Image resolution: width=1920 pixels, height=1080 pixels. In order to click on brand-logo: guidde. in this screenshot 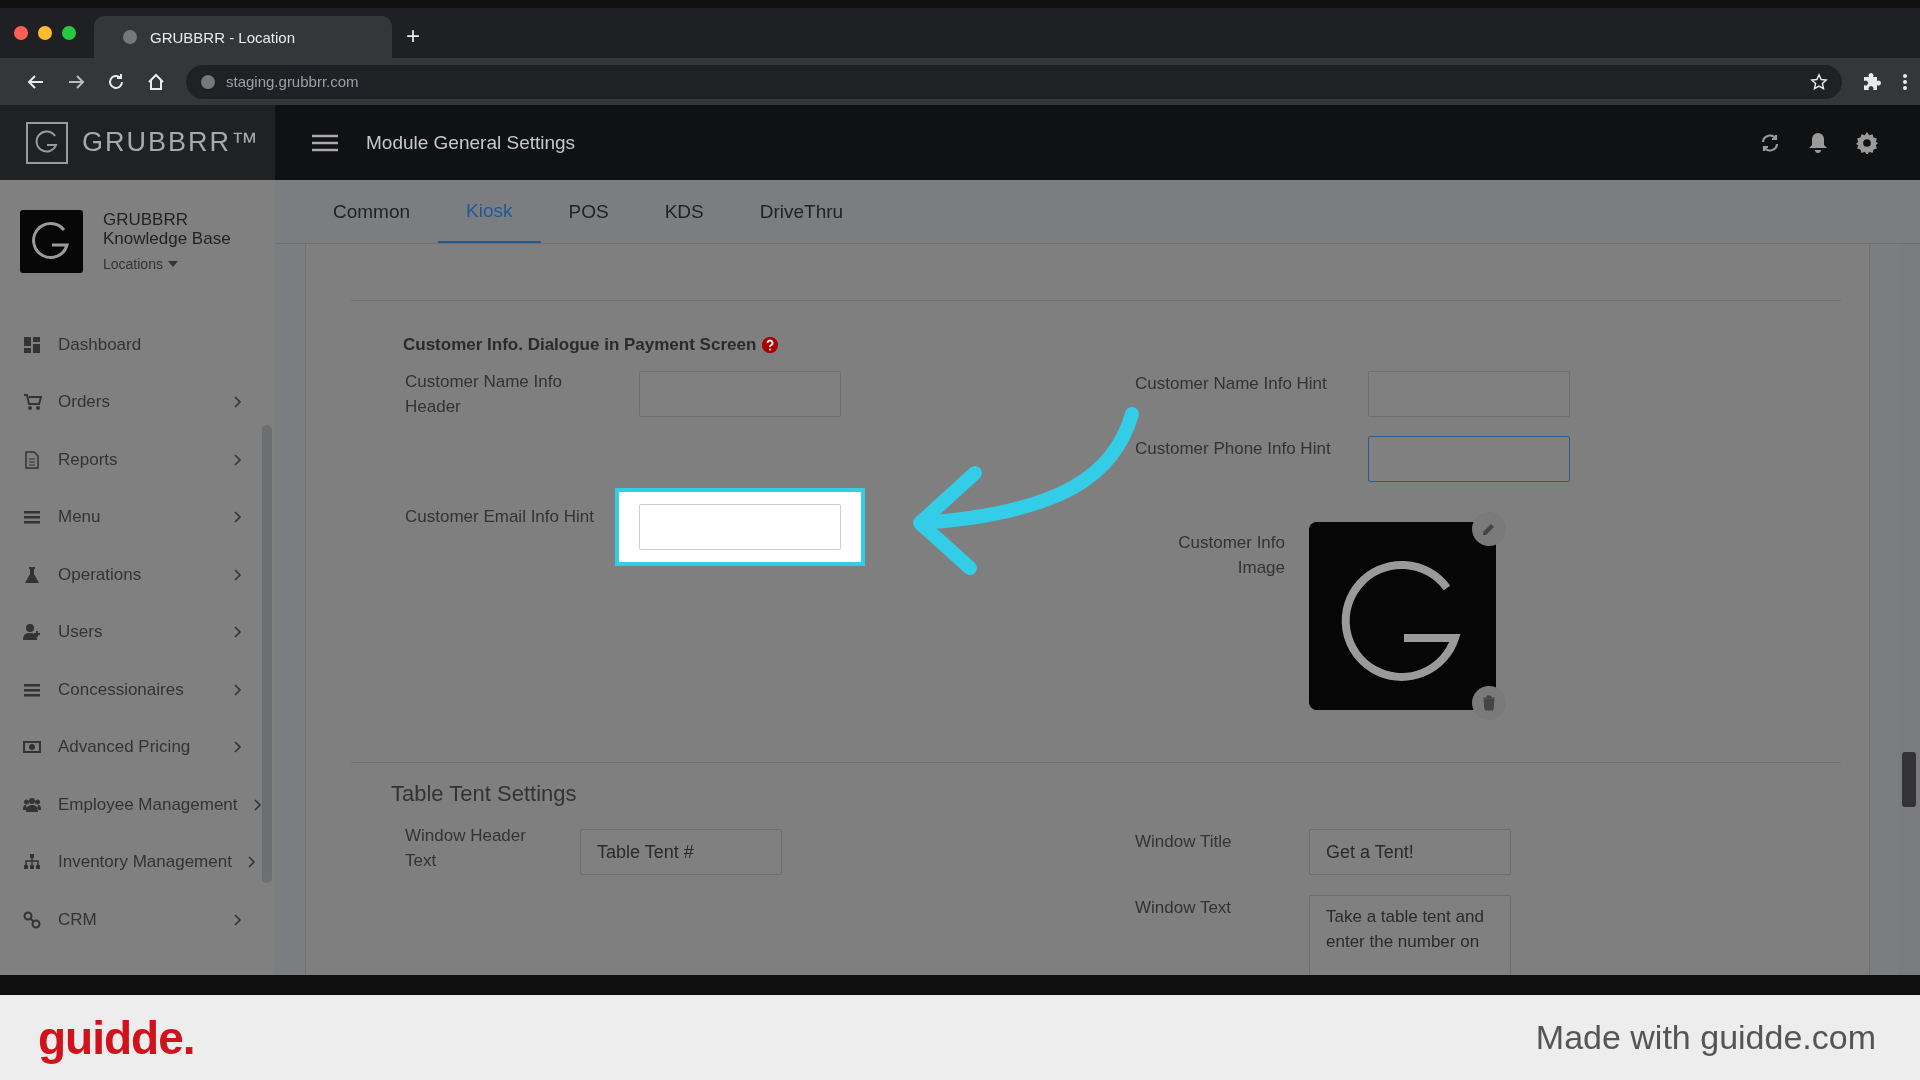, I will do `click(116, 1037)`.